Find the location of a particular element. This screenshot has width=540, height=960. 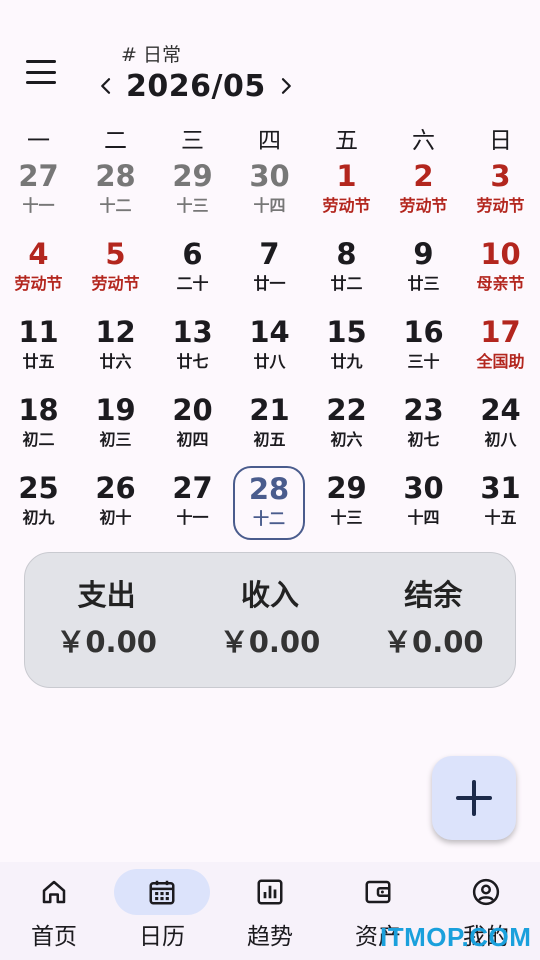

day-number: 23 is located at coordinates (423, 410).